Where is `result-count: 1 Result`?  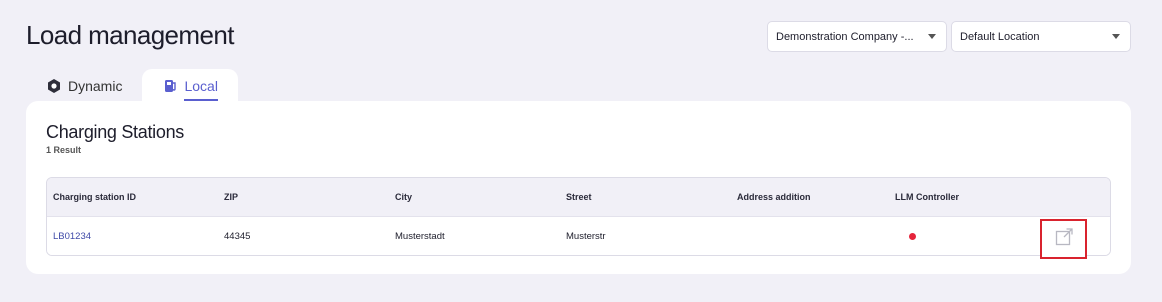
result-count: 1 Result is located at coordinates (64, 150).